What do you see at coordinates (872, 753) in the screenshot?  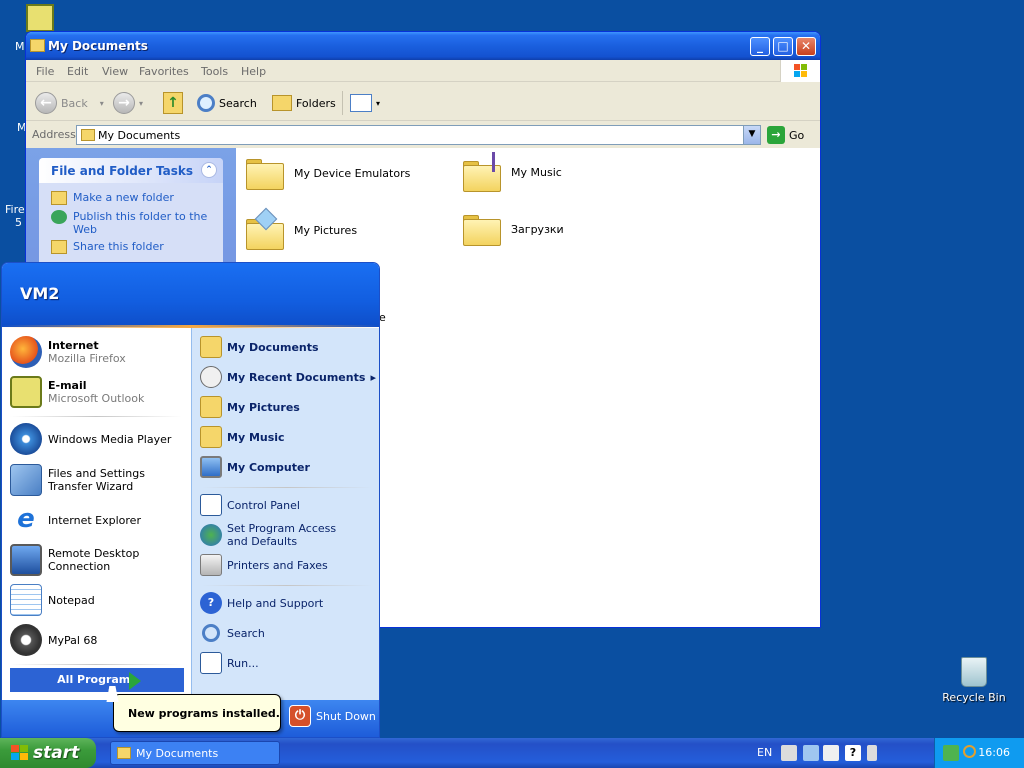 I see `options-icon` at bounding box center [872, 753].